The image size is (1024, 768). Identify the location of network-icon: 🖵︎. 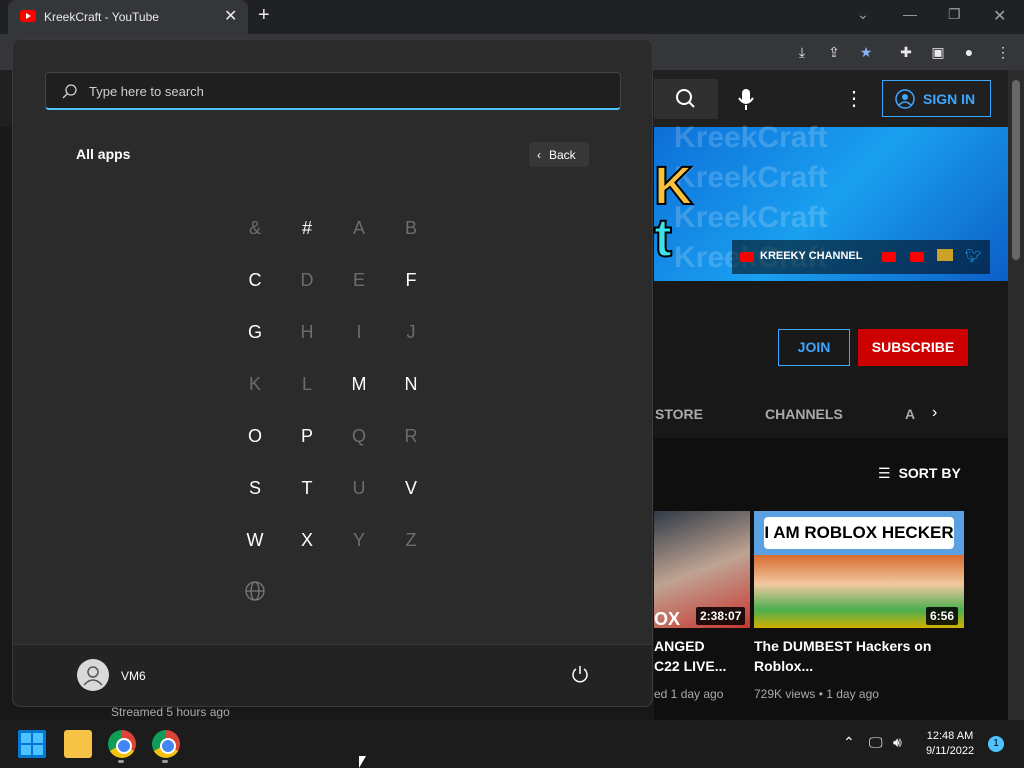
(876, 742).